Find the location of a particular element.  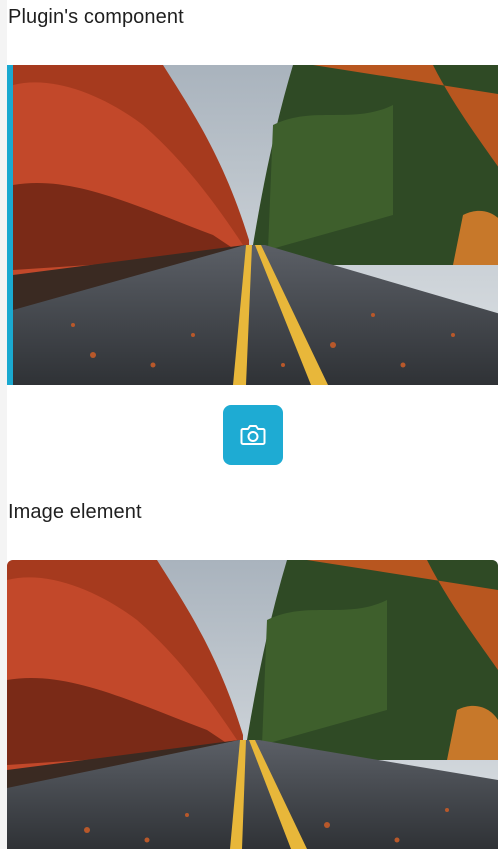

left-gutter is located at coordinates (3, 424).